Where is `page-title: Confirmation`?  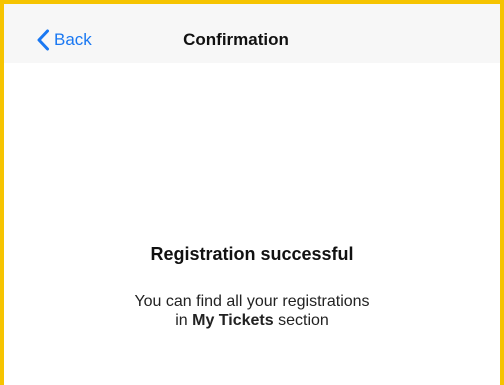 page-title: Confirmation is located at coordinates (236, 39).